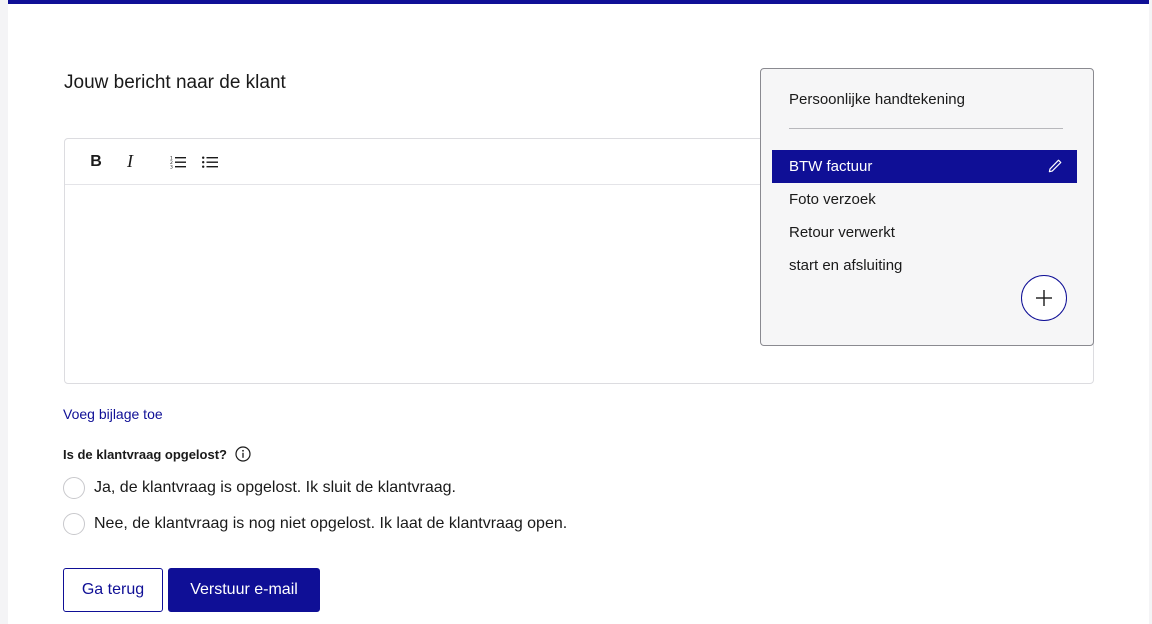  What do you see at coordinates (171, 166) in the screenshot?
I see `svg-text: 3` at bounding box center [171, 166].